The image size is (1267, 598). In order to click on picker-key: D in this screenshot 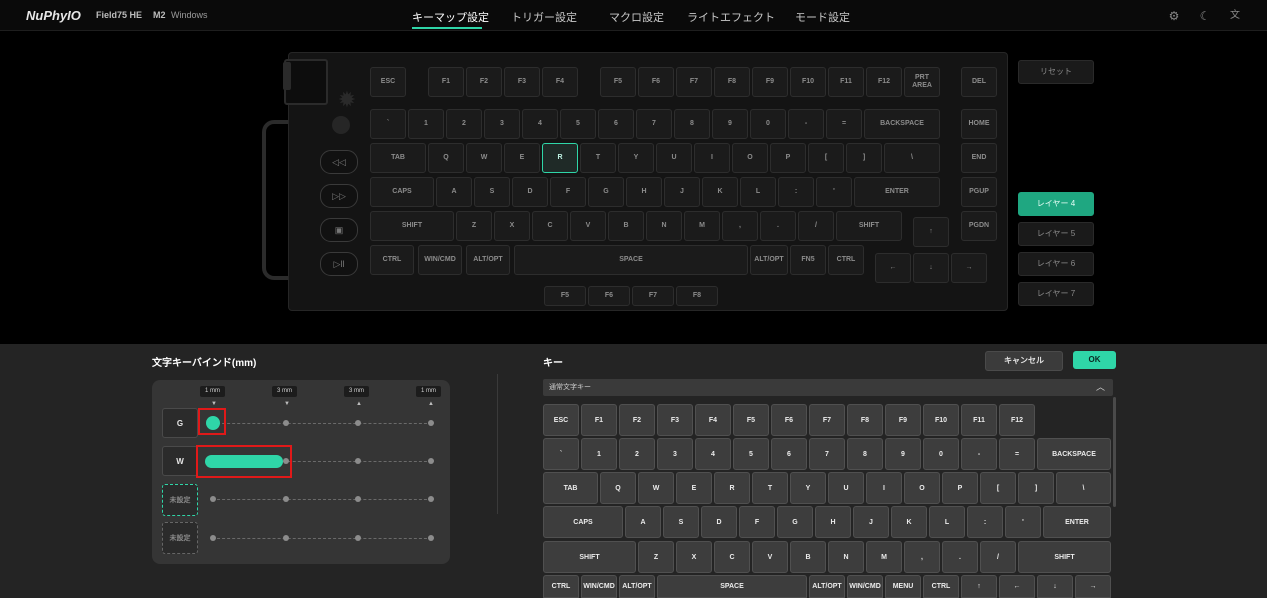, I will do `click(719, 522)`.